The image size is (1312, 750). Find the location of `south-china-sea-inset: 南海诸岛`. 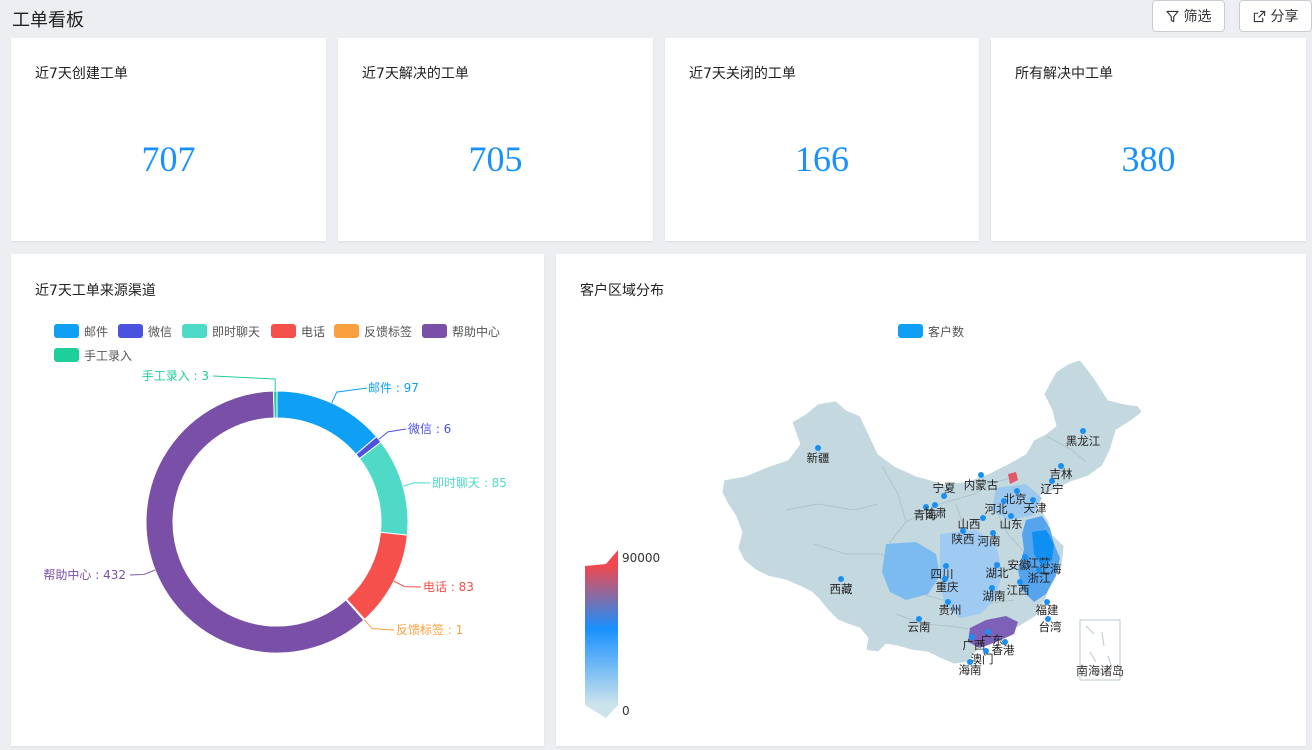

south-china-sea-inset: 南海诸岛 is located at coordinates (1100, 650).